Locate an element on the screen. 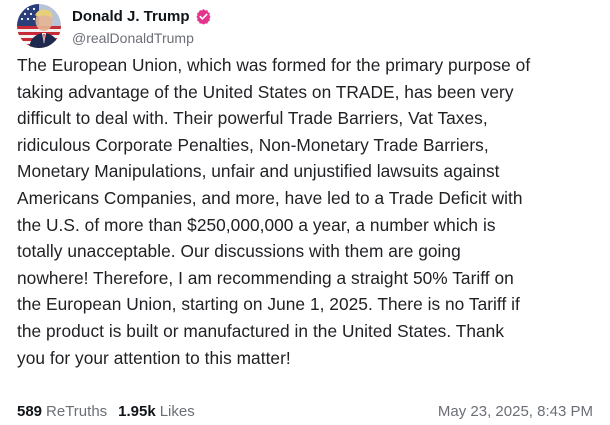 This screenshot has height=425, width=610. retruths-label: ReTruths is located at coordinates (77, 411).